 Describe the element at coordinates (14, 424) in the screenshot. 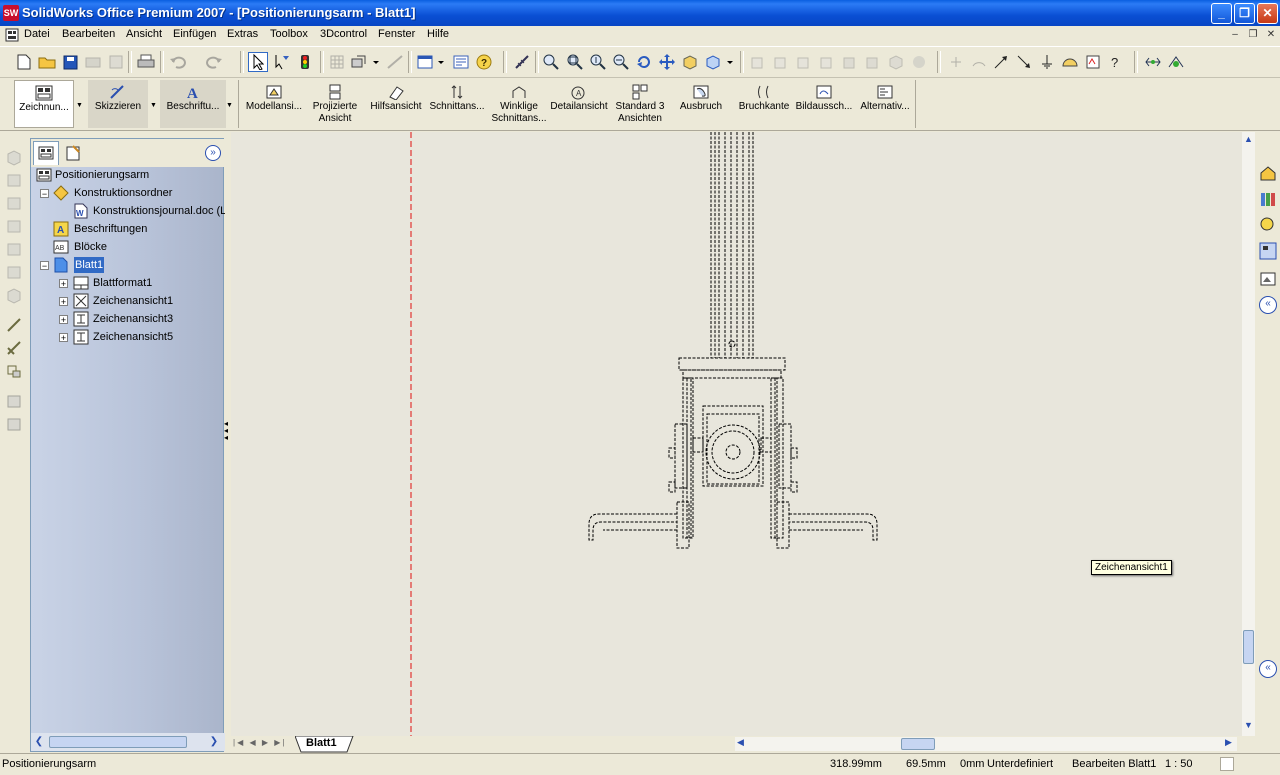

I see `block-icon` at that location.